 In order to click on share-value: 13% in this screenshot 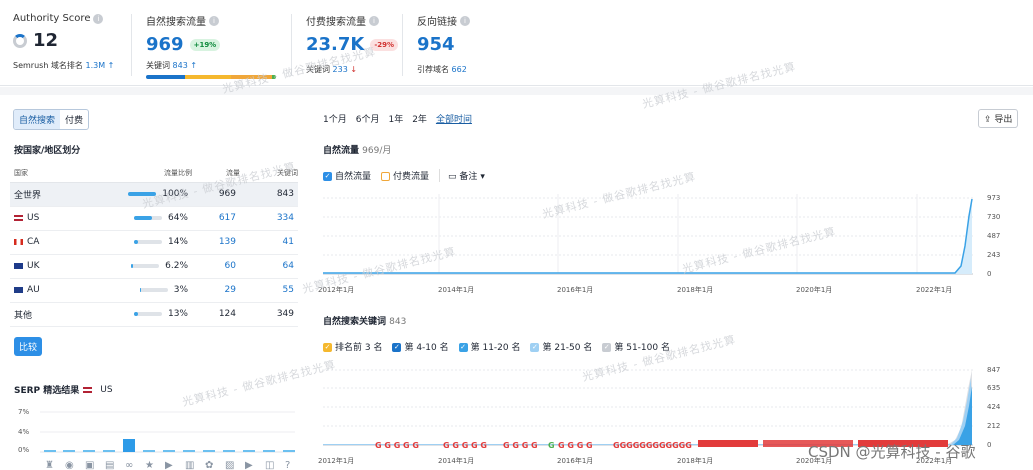, I will do `click(177, 314)`.